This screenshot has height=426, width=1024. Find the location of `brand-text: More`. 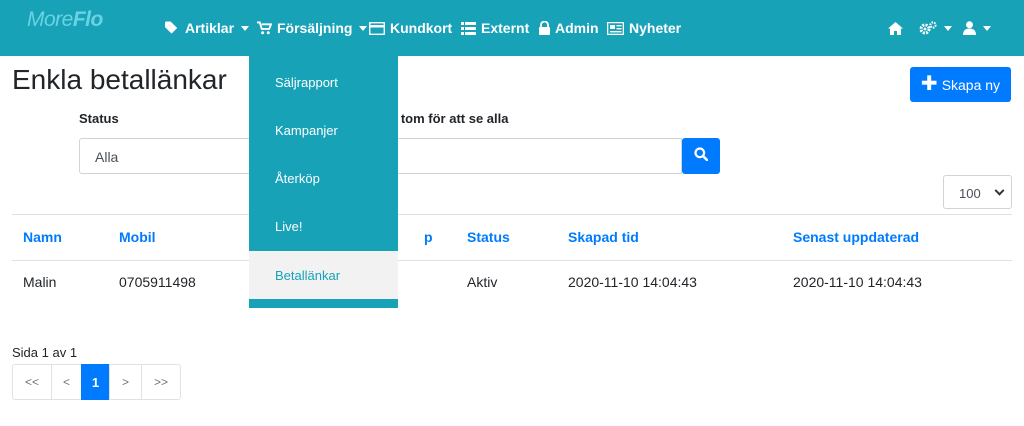

brand-text: More is located at coordinates (50, 19).